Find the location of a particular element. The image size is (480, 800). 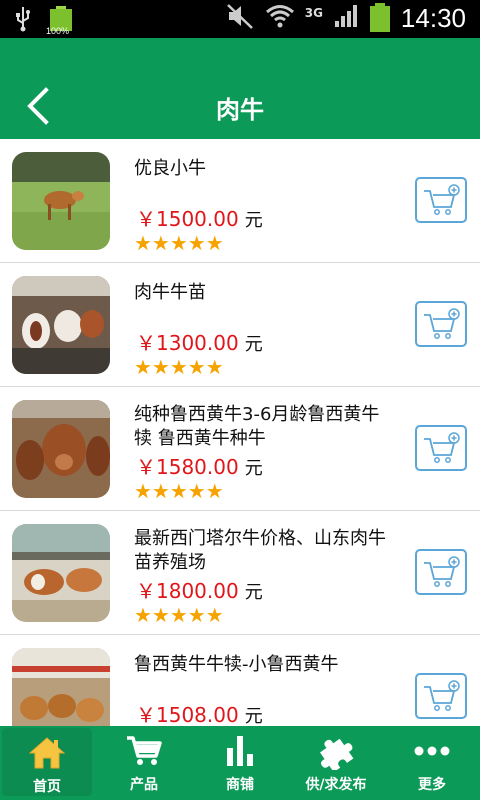

home-icon is located at coordinates (47, 753).